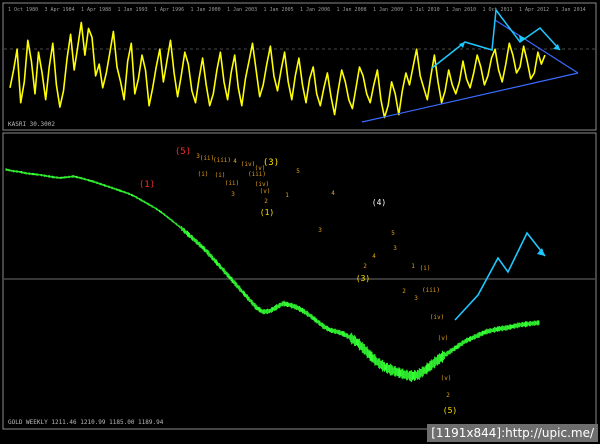 This screenshot has width=600, height=444. I want to click on date-label: 1 Jan 2009, so click(388, 10).